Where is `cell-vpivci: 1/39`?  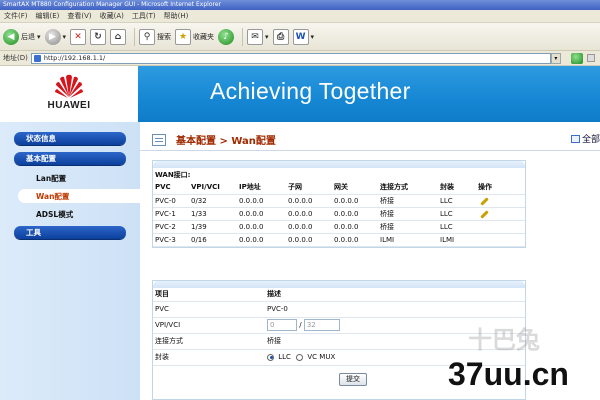 cell-vpivci: 1/39 is located at coordinates (213, 227).